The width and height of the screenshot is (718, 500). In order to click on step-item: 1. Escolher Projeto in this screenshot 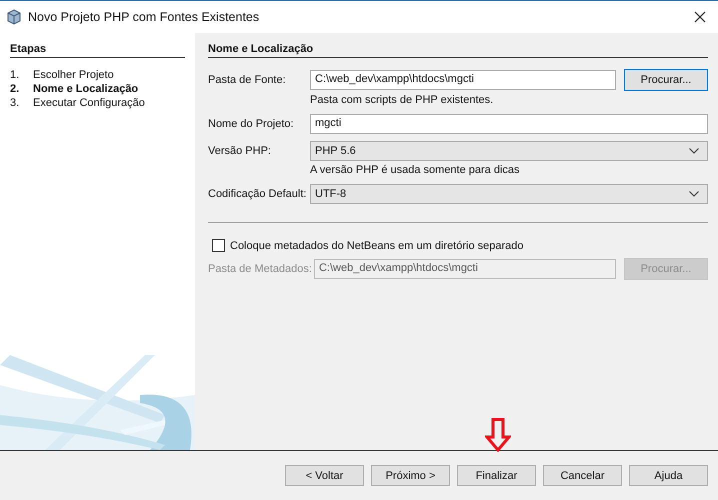, I will do `click(62, 75)`.